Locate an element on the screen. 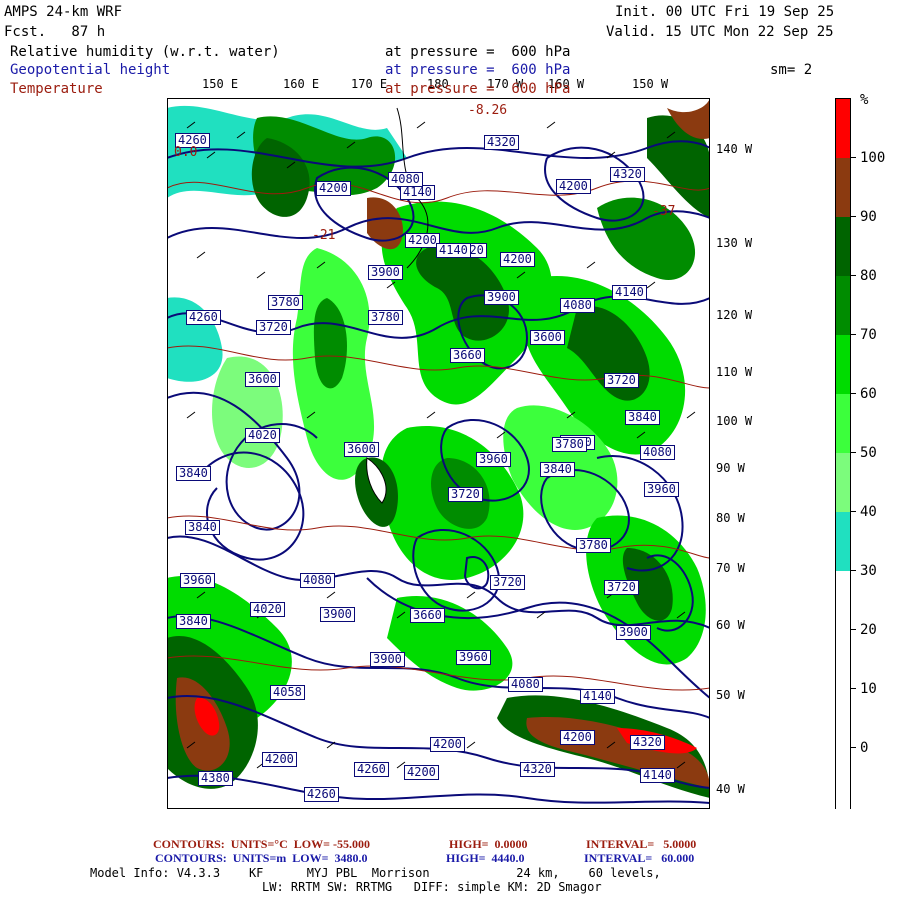 This screenshot has height=900, width=900. colorbar-label: 60 is located at coordinates (868, 394).